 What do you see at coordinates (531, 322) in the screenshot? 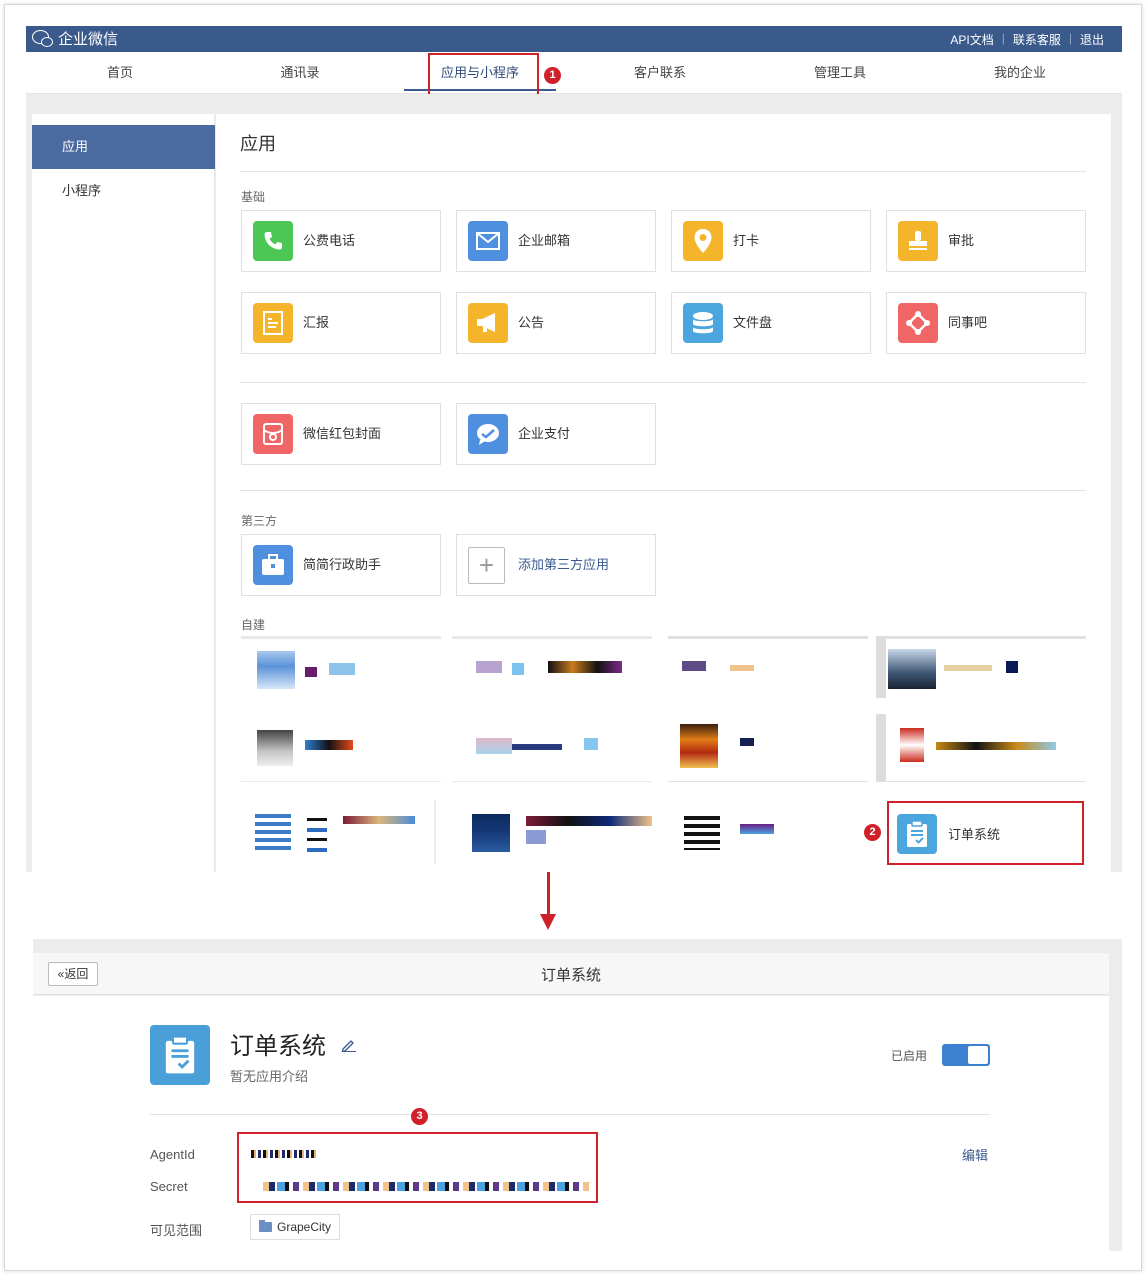
I see `app-label: 公告` at bounding box center [531, 322].